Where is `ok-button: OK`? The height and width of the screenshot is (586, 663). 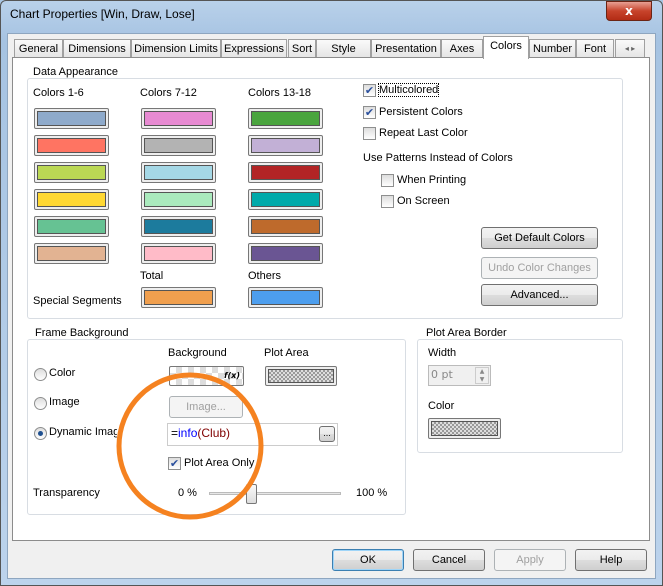
ok-button: OK is located at coordinates (368, 560).